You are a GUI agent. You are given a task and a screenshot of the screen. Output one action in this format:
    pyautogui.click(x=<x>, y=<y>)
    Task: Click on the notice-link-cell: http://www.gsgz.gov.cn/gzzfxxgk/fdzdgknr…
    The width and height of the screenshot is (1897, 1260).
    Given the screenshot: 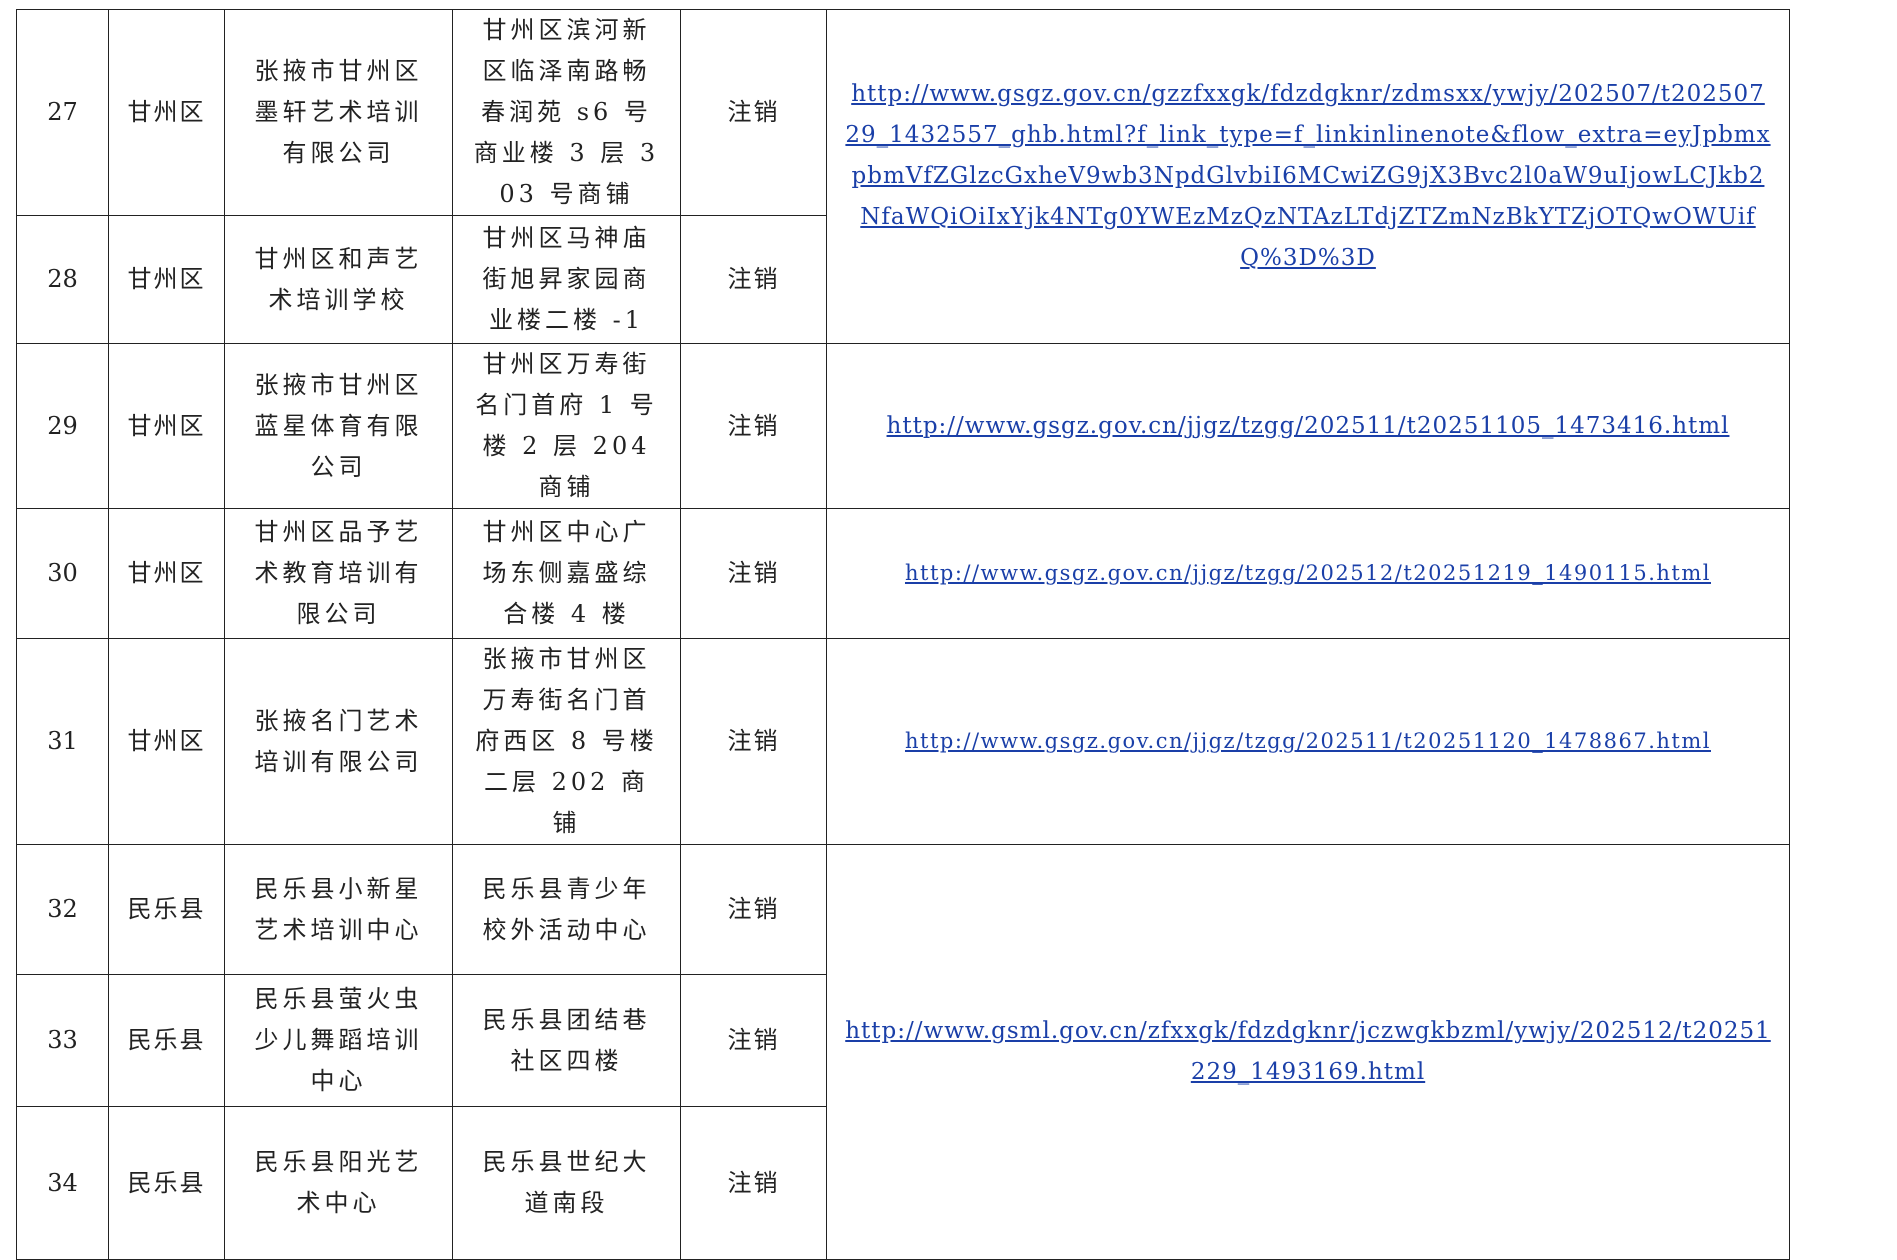 What is the action you would take?
    pyautogui.click(x=1308, y=176)
    